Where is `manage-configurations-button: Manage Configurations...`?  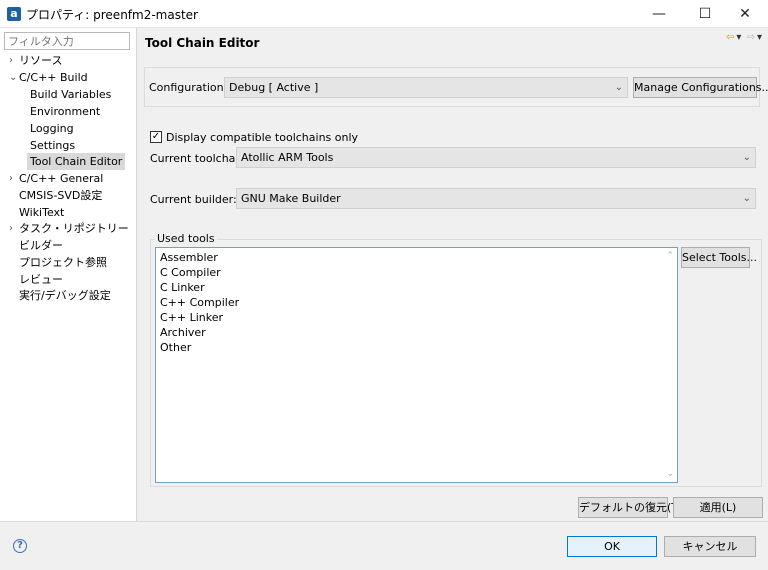 manage-configurations-button: Manage Configurations... is located at coordinates (700, 87).